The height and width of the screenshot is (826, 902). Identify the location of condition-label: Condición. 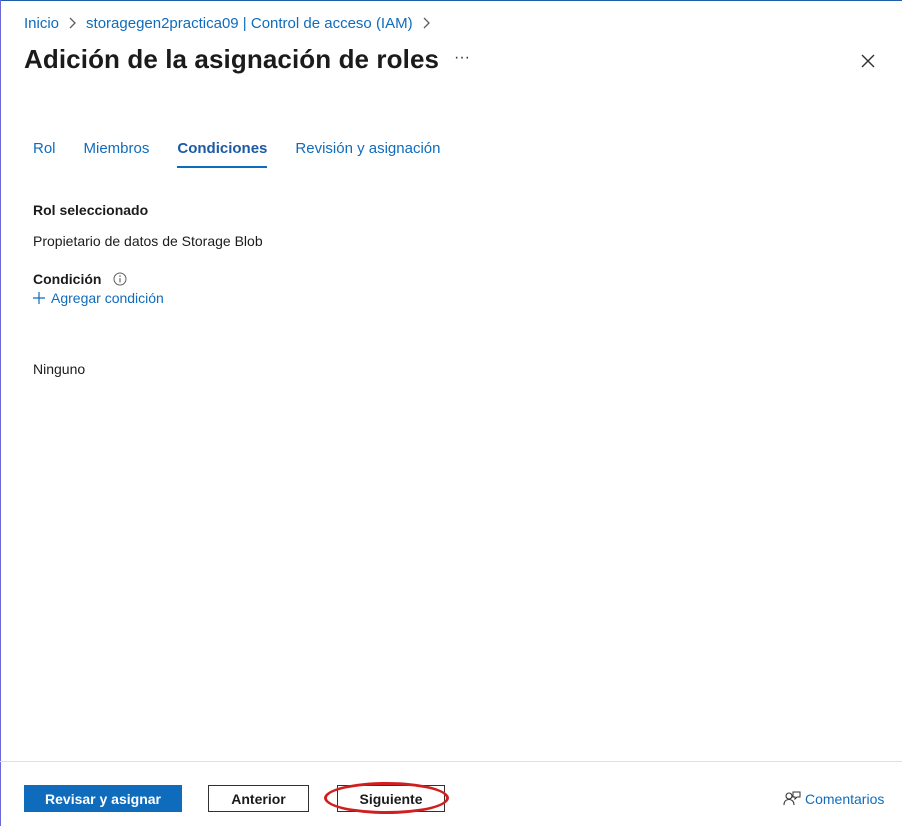
(67, 279).